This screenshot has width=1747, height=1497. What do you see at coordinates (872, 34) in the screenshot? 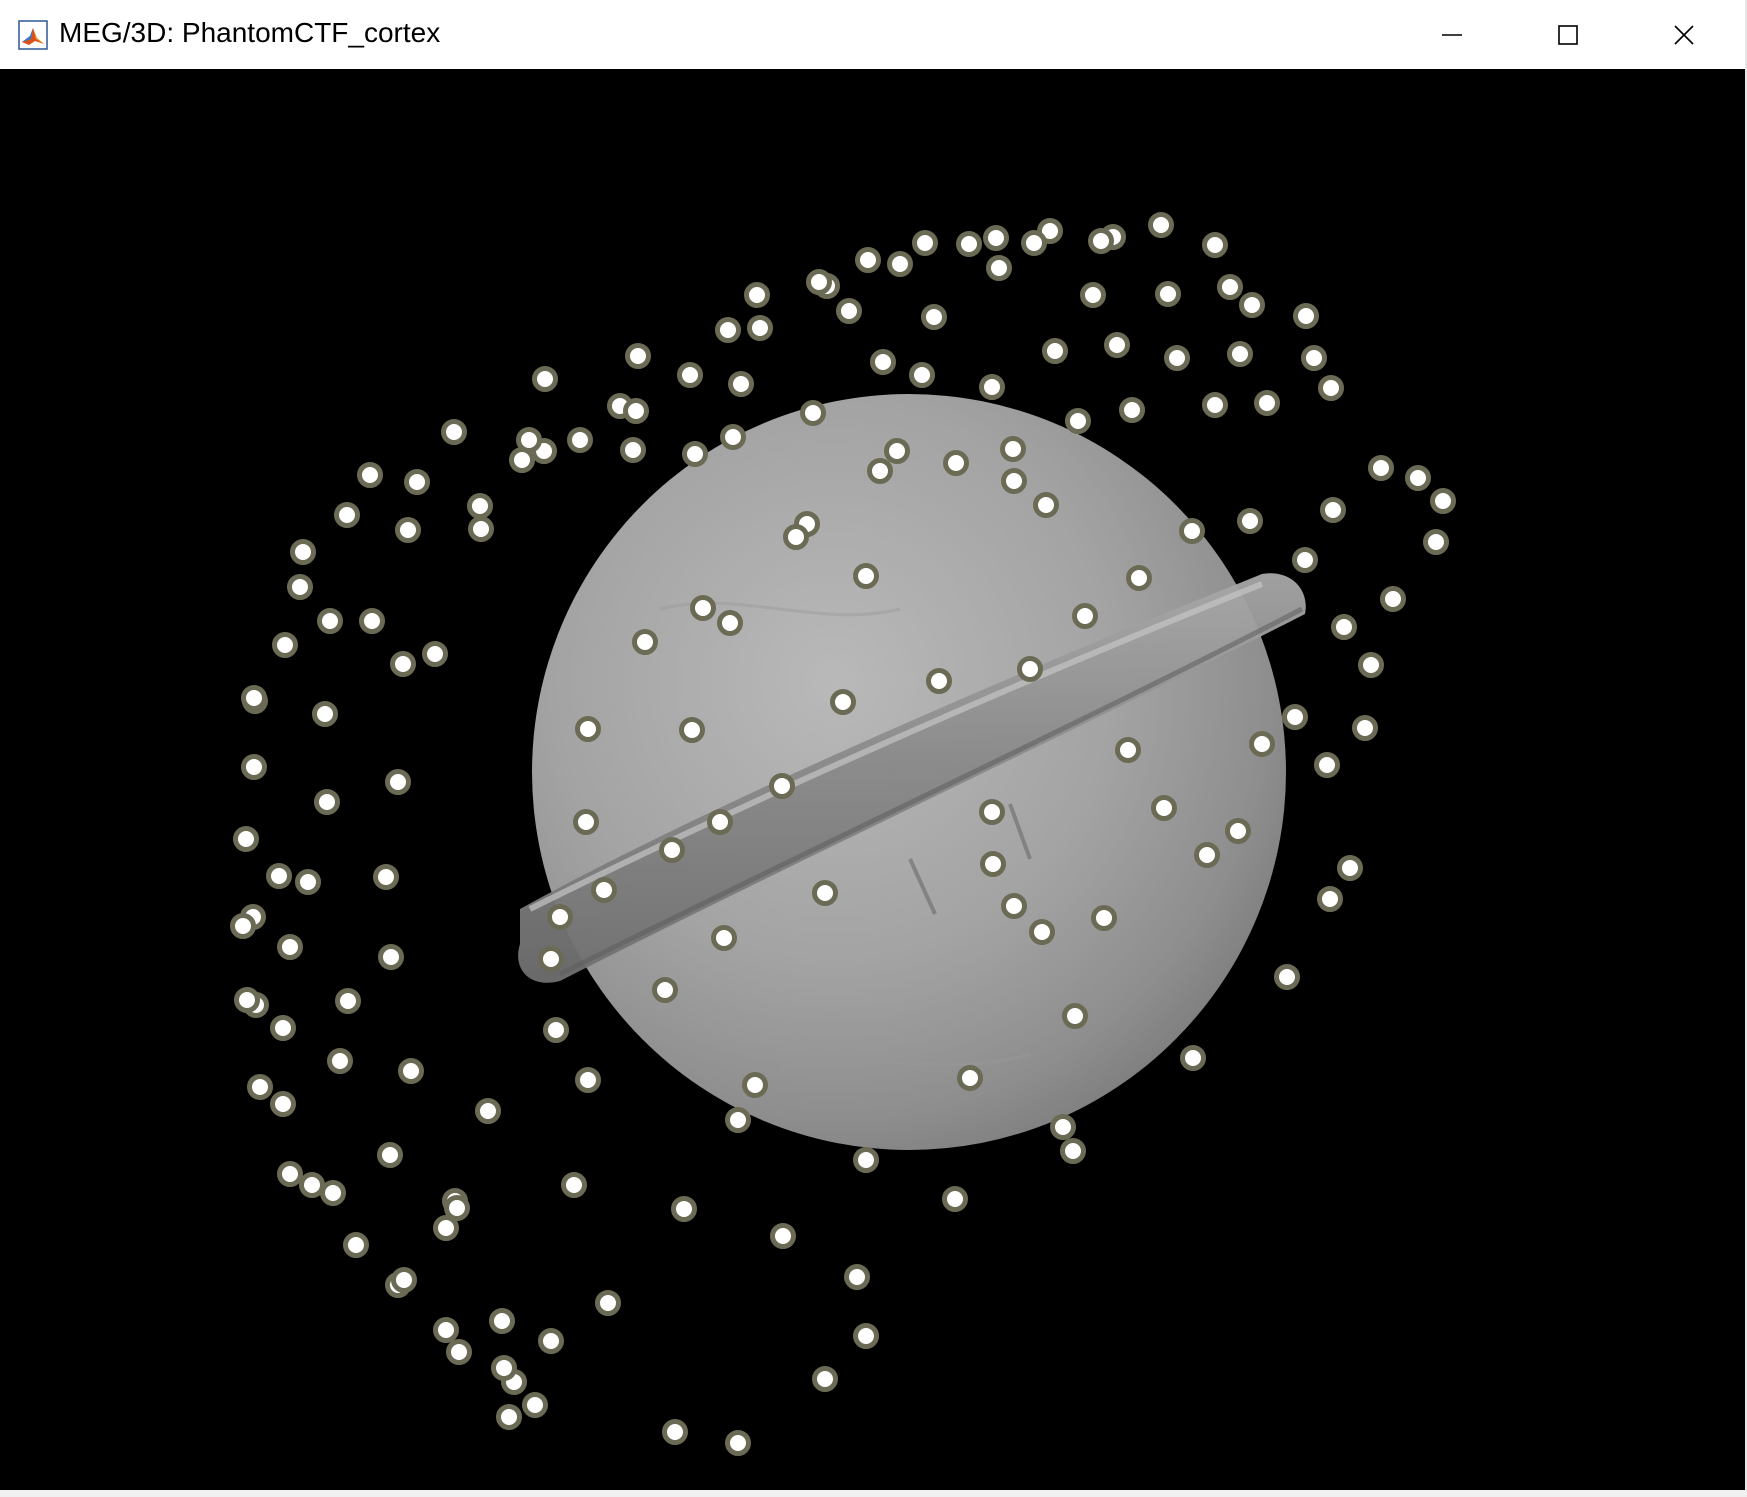
I see `title-bar: MEG/3D: PhantomCTF_cortex` at bounding box center [872, 34].